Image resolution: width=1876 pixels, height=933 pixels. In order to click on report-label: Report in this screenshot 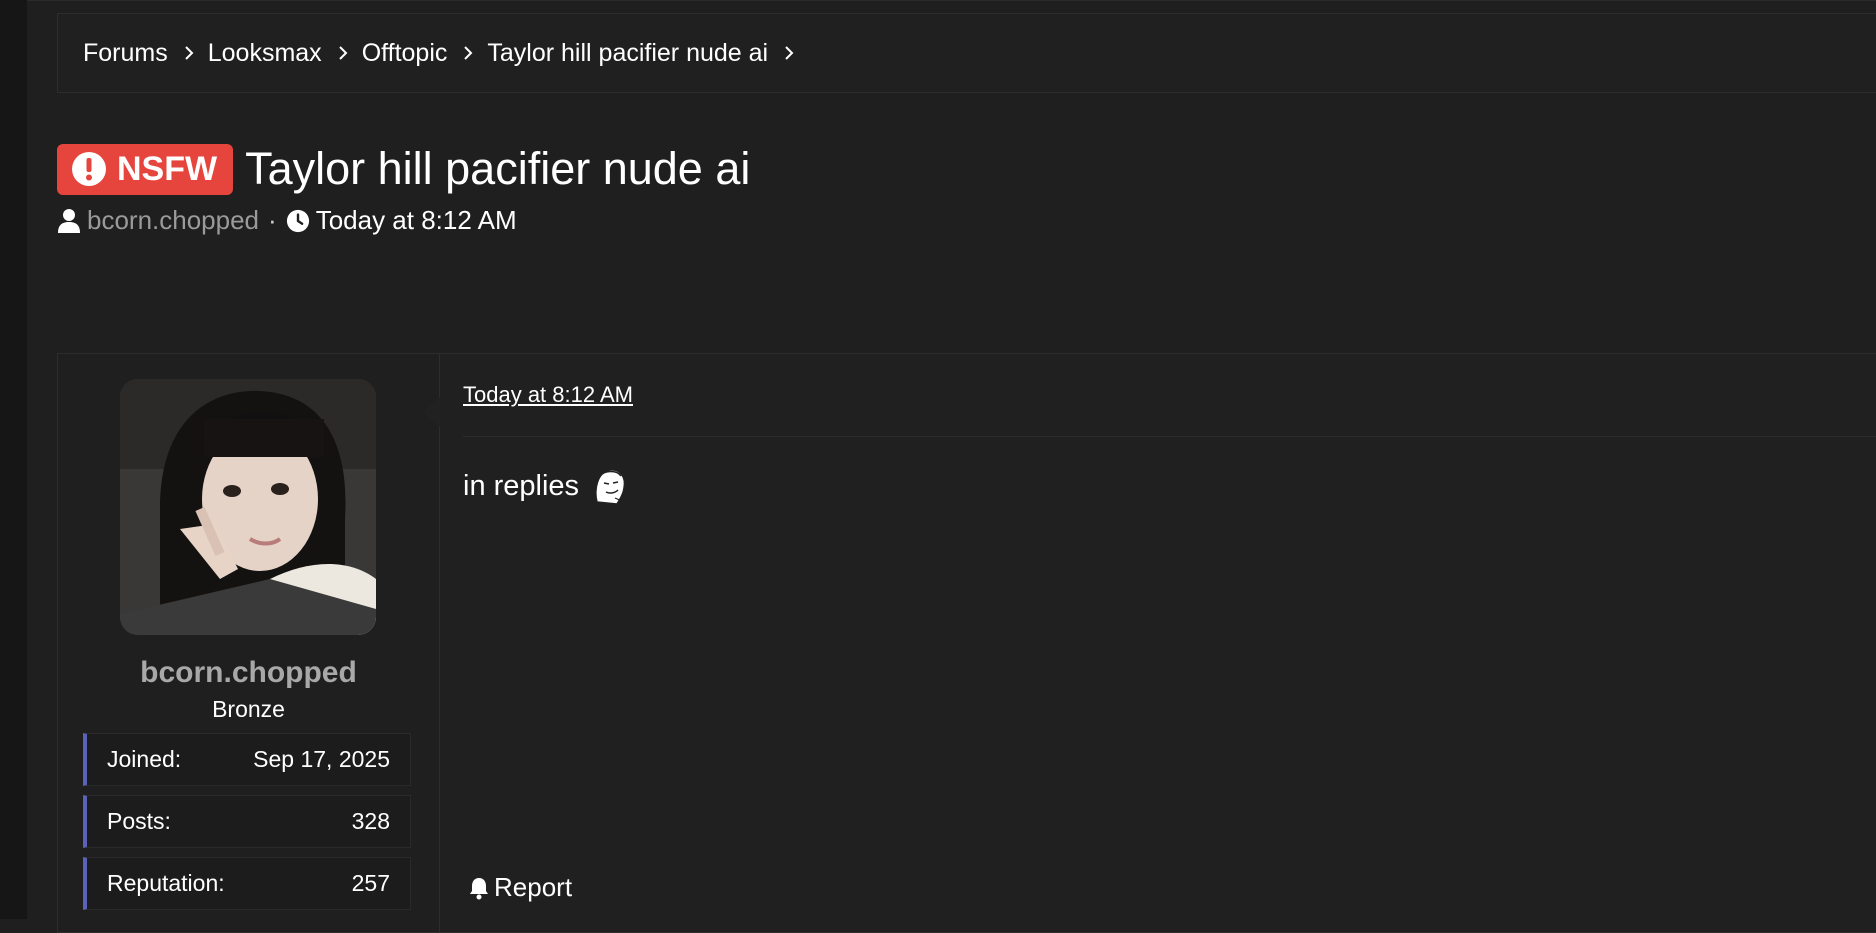, I will do `click(533, 887)`.